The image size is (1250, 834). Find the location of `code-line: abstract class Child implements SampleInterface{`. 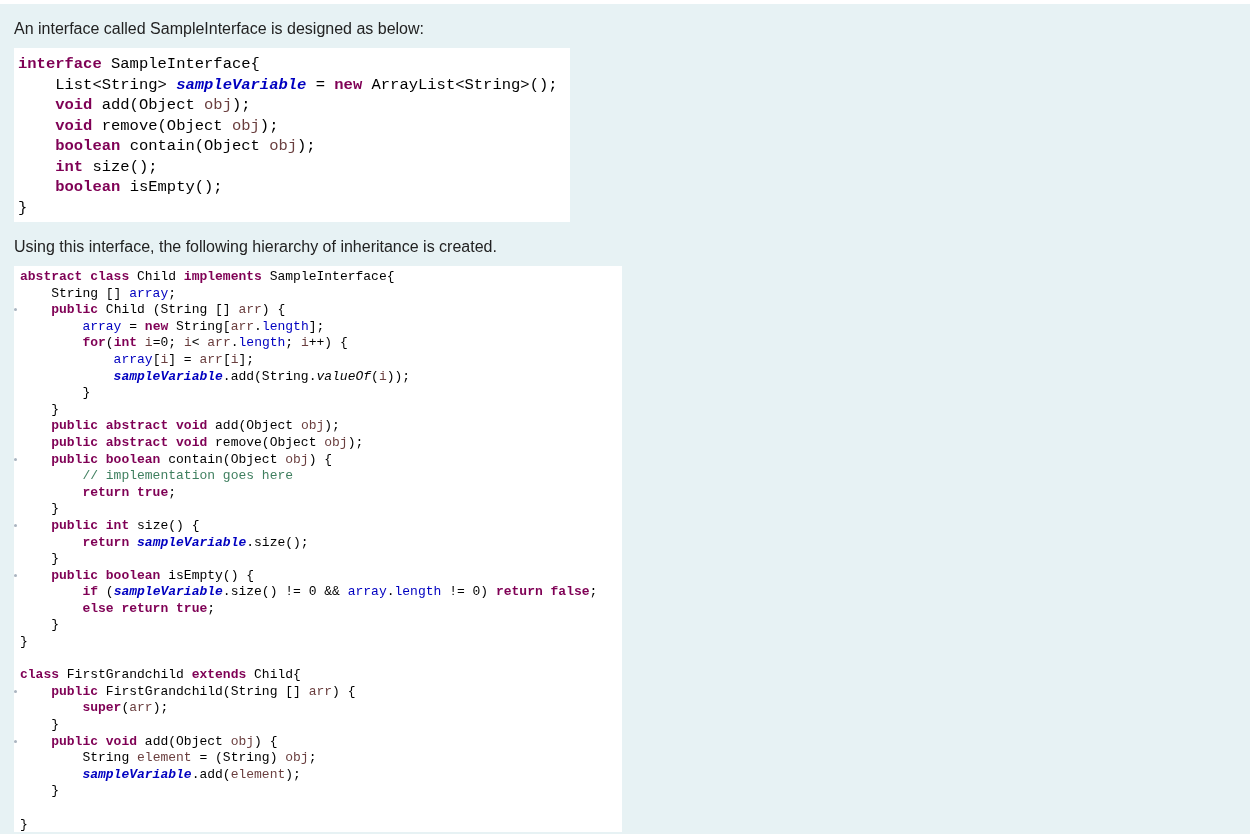

code-line: abstract class Child implements SampleInterface{ is located at coordinates (207, 276).